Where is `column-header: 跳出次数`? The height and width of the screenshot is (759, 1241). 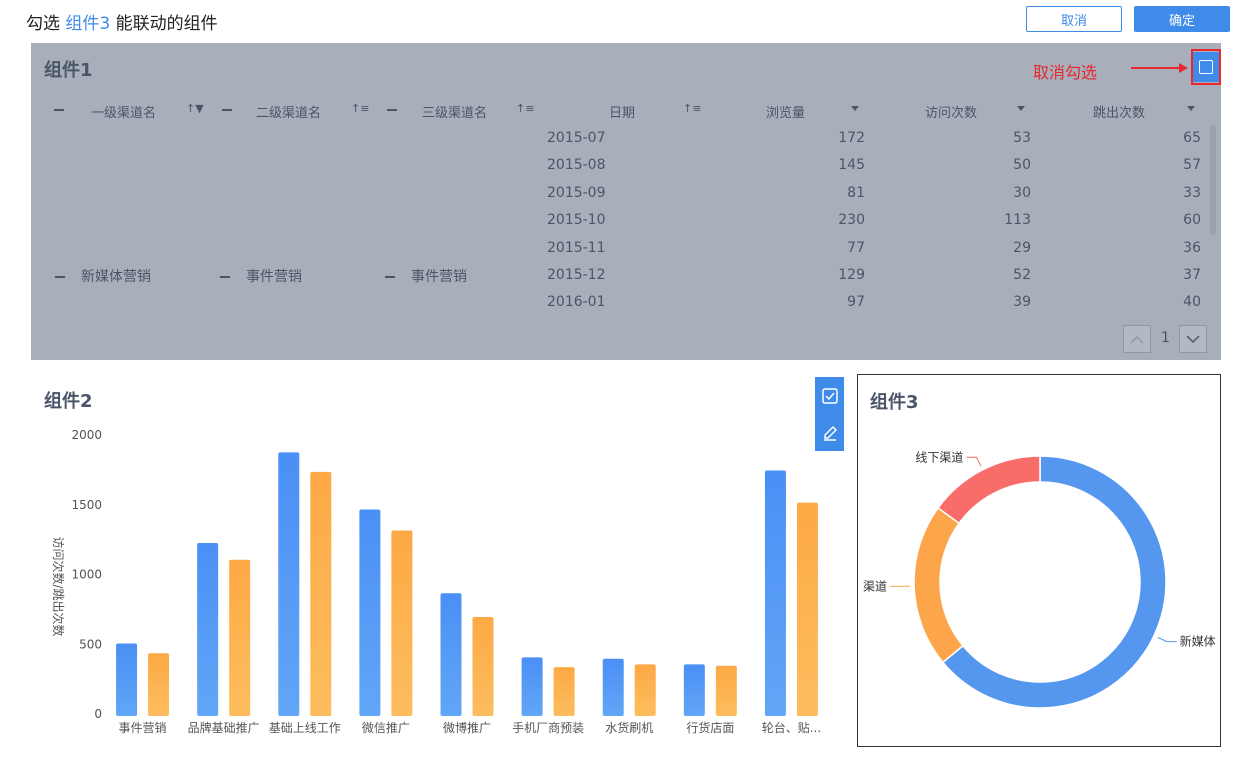 column-header: 跳出次数 is located at coordinates (1119, 111).